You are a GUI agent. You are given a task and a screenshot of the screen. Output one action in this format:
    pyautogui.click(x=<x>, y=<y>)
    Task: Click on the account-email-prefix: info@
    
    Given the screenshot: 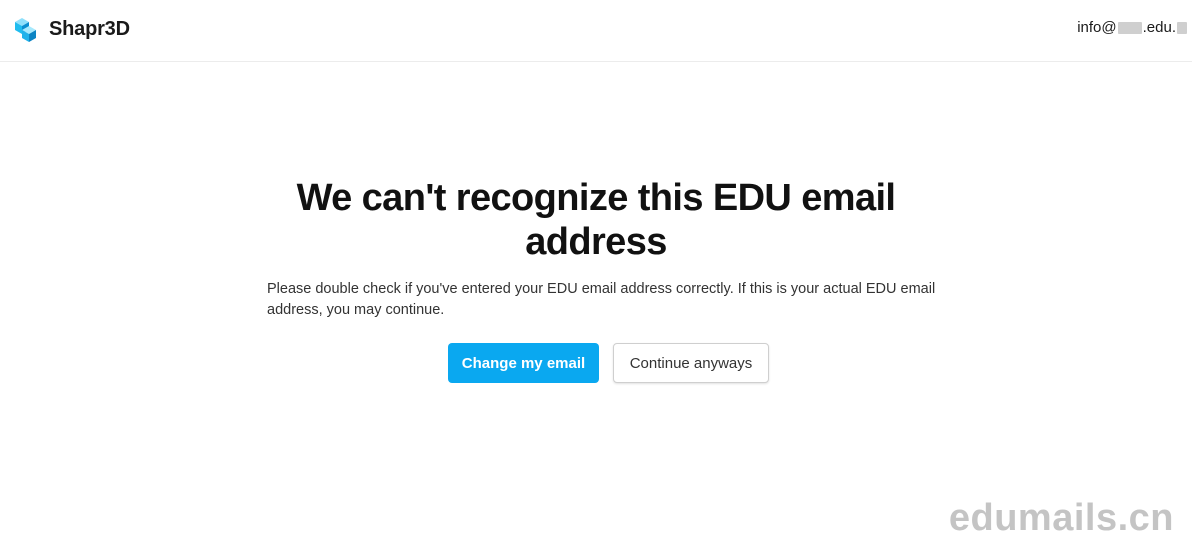 What is the action you would take?
    pyautogui.click(x=1097, y=27)
    